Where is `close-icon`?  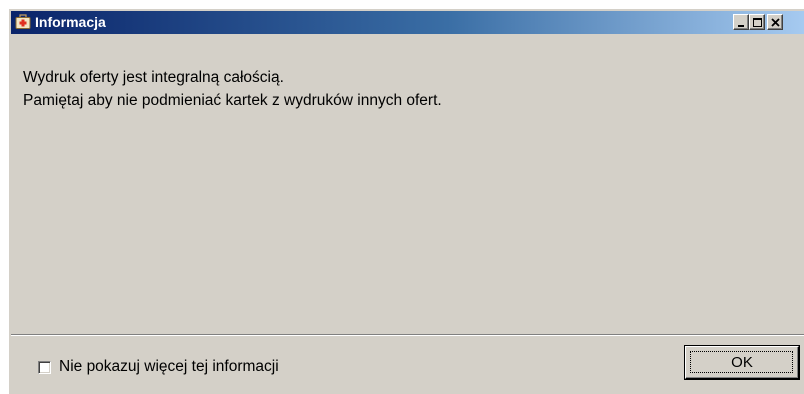
close-icon is located at coordinates (775, 22).